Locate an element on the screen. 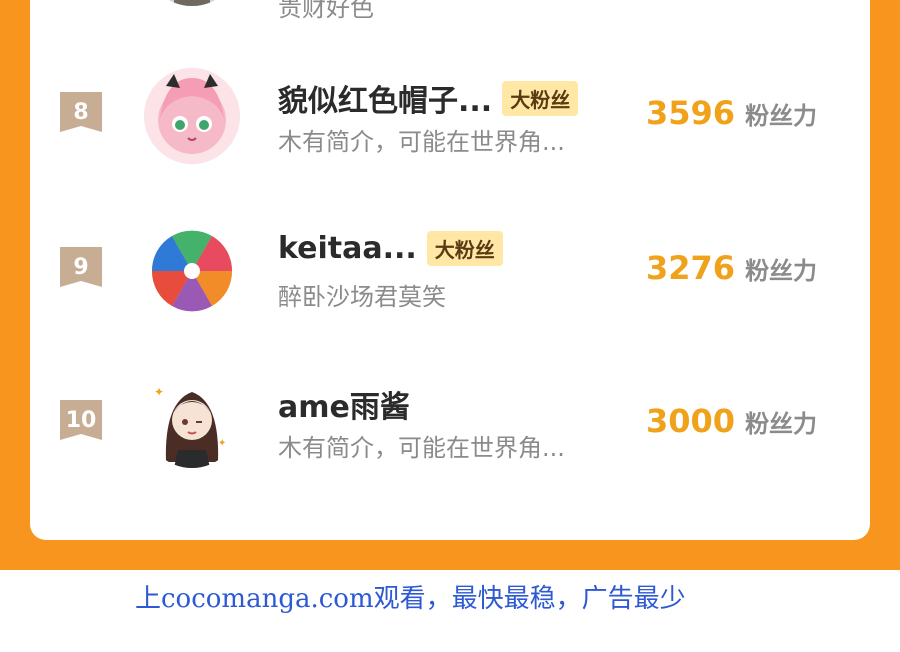  fan-score: 3276 粉丝力 is located at coordinates (731, 268).